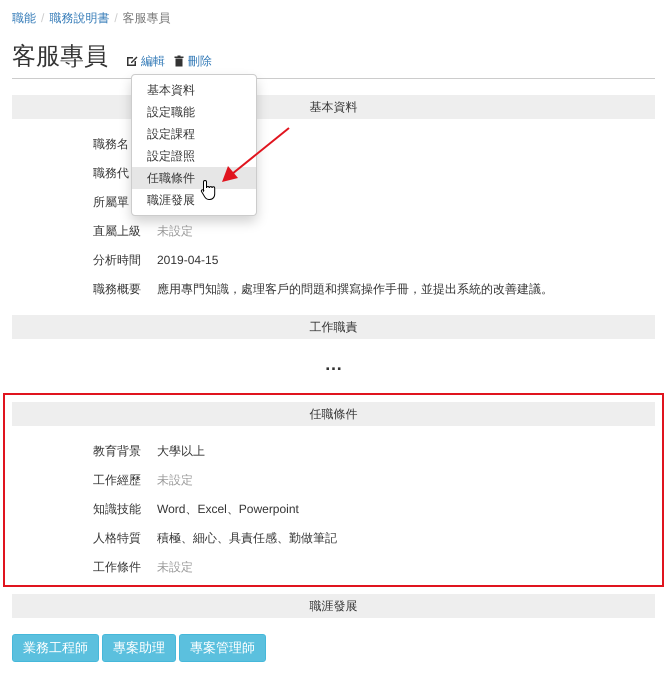 This screenshot has height=676, width=667. What do you see at coordinates (117, 509) in the screenshot?
I see `field-label: 知識技能` at bounding box center [117, 509].